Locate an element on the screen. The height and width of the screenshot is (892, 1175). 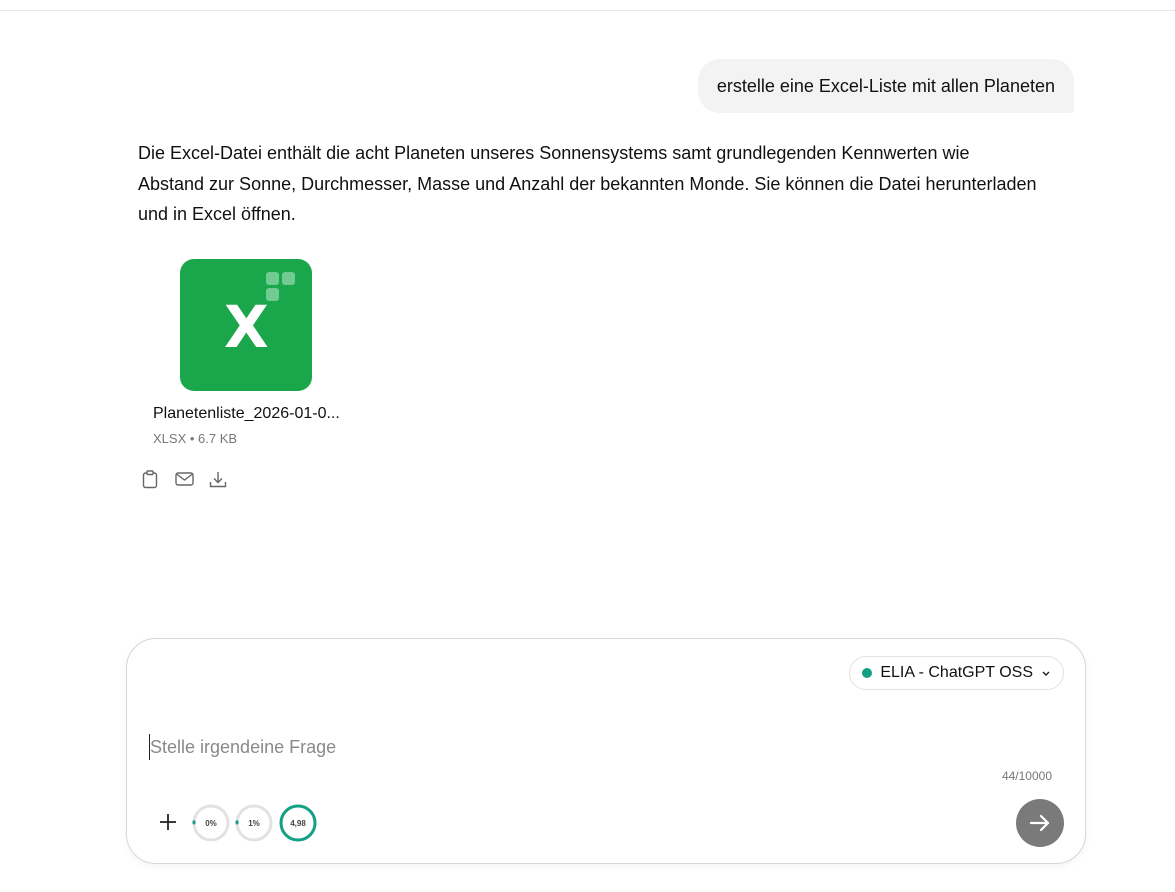
usage-gauge: 1% is located at coordinates (254, 823).